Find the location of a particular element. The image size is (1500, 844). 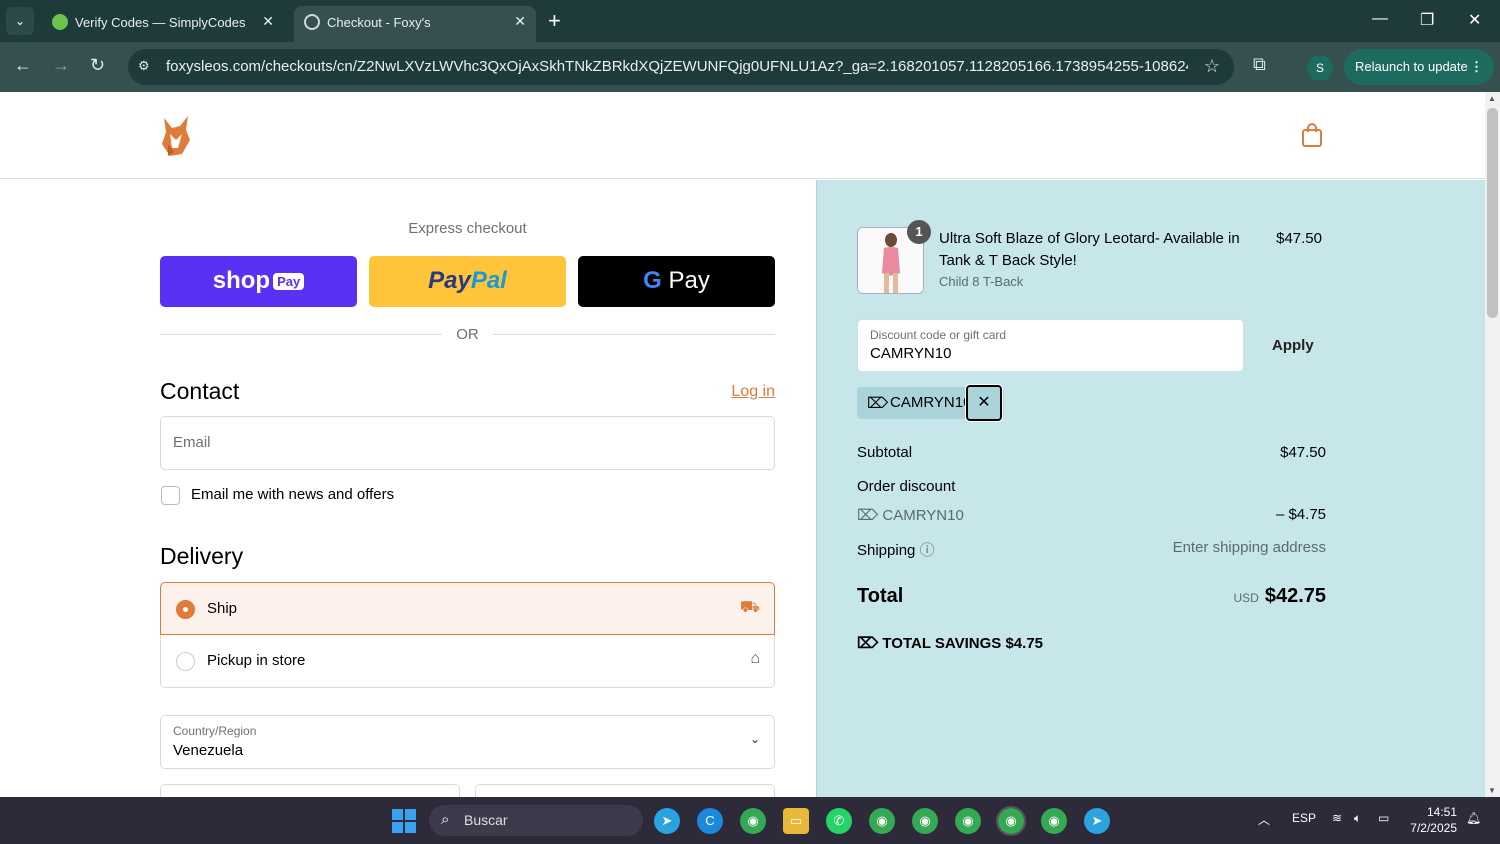

language-indicator: ESP is located at coordinates (1304, 818).